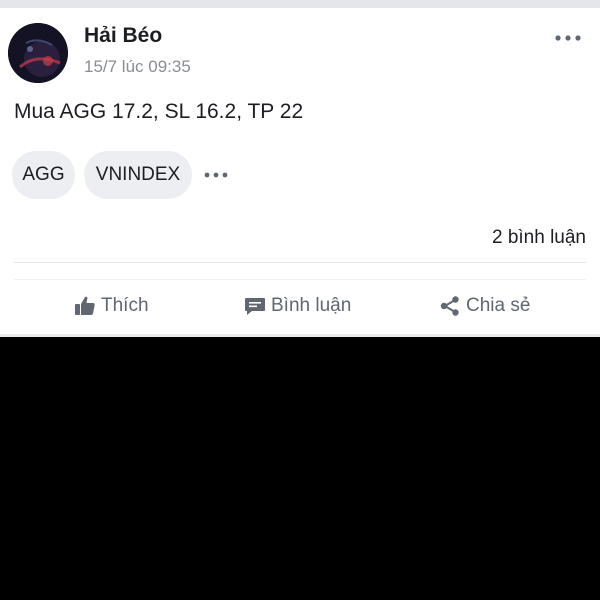 The width and height of the screenshot is (600, 600). I want to click on comments-count: 2 bình luận, so click(539, 238).